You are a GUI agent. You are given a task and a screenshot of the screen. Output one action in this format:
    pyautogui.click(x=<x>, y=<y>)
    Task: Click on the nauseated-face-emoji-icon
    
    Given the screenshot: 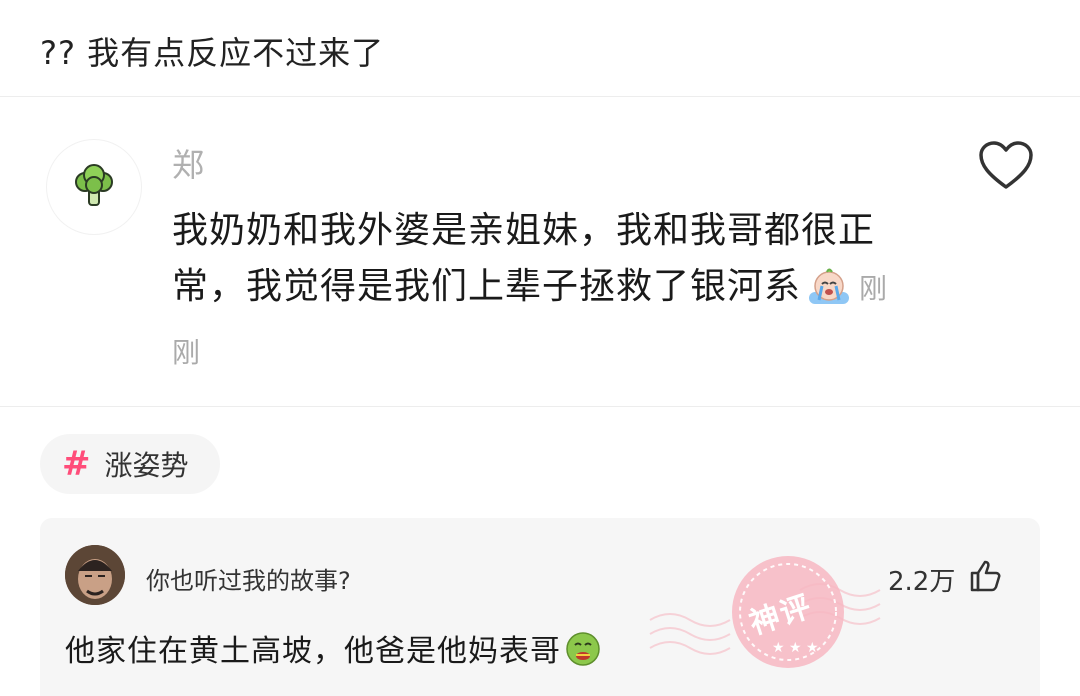 What is the action you would take?
    pyautogui.click(x=583, y=653)
    